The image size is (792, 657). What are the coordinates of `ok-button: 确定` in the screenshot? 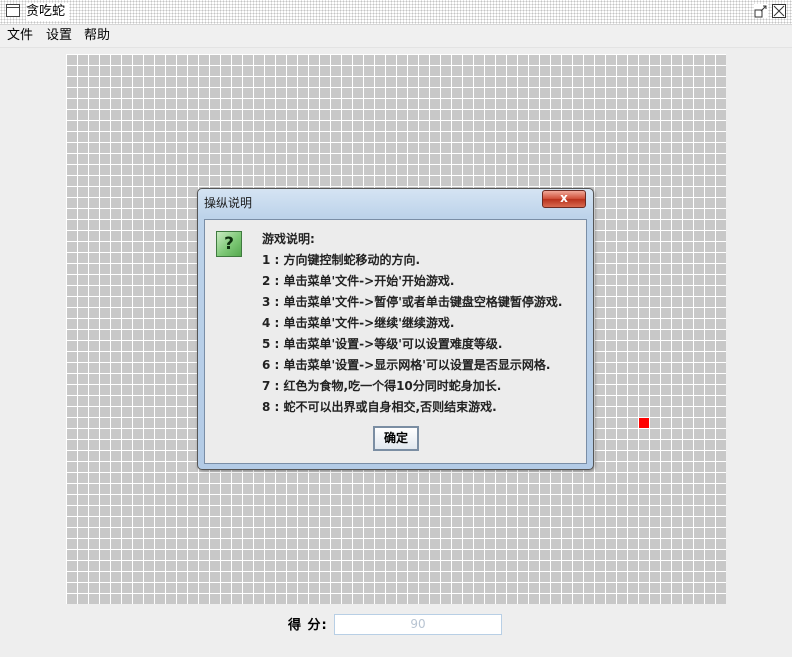 It's located at (396, 438).